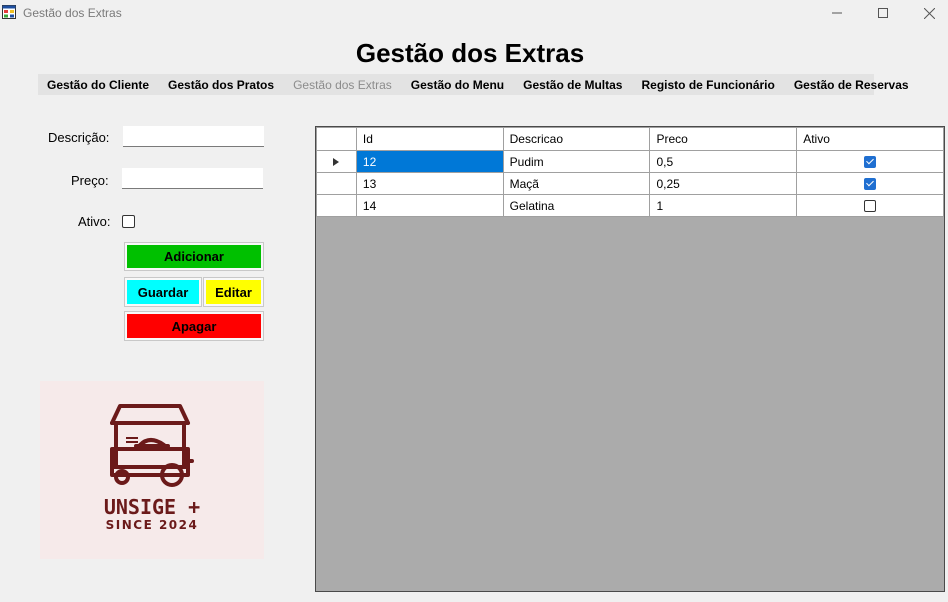  Describe the element at coordinates (576, 161) in the screenshot. I see `cell-descricao: Pudim` at that location.